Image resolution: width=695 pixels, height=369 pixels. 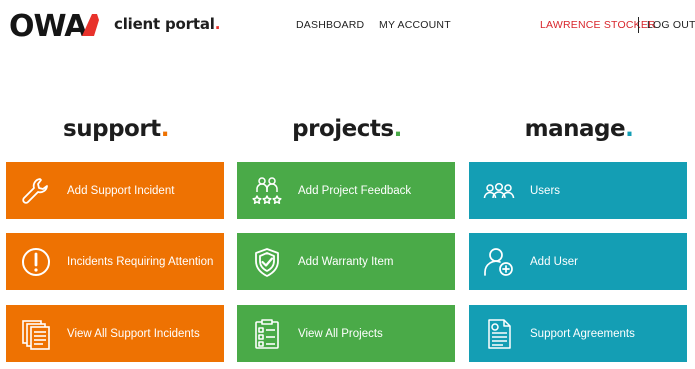 I want to click on add-support-incident-tile: Add Support Incident, so click(x=115, y=190).